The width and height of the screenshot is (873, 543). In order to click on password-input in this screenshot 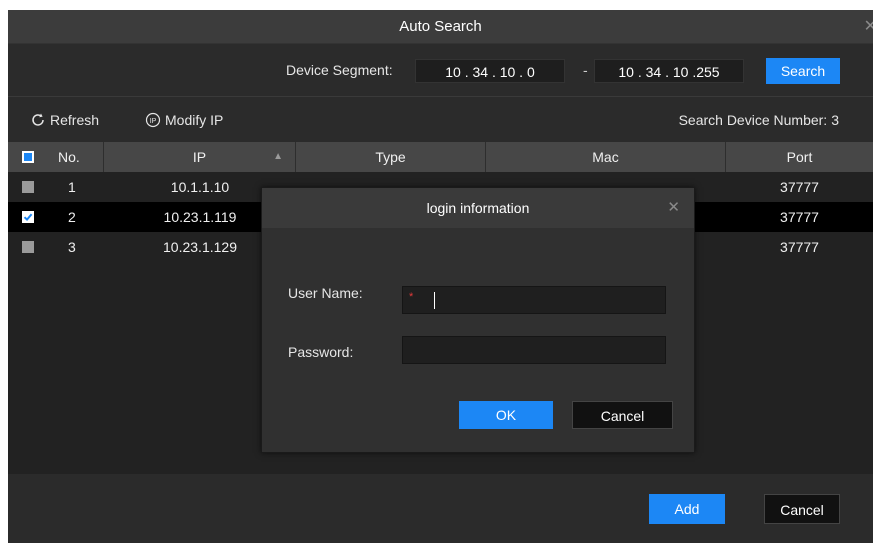, I will do `click(534, 350)`.